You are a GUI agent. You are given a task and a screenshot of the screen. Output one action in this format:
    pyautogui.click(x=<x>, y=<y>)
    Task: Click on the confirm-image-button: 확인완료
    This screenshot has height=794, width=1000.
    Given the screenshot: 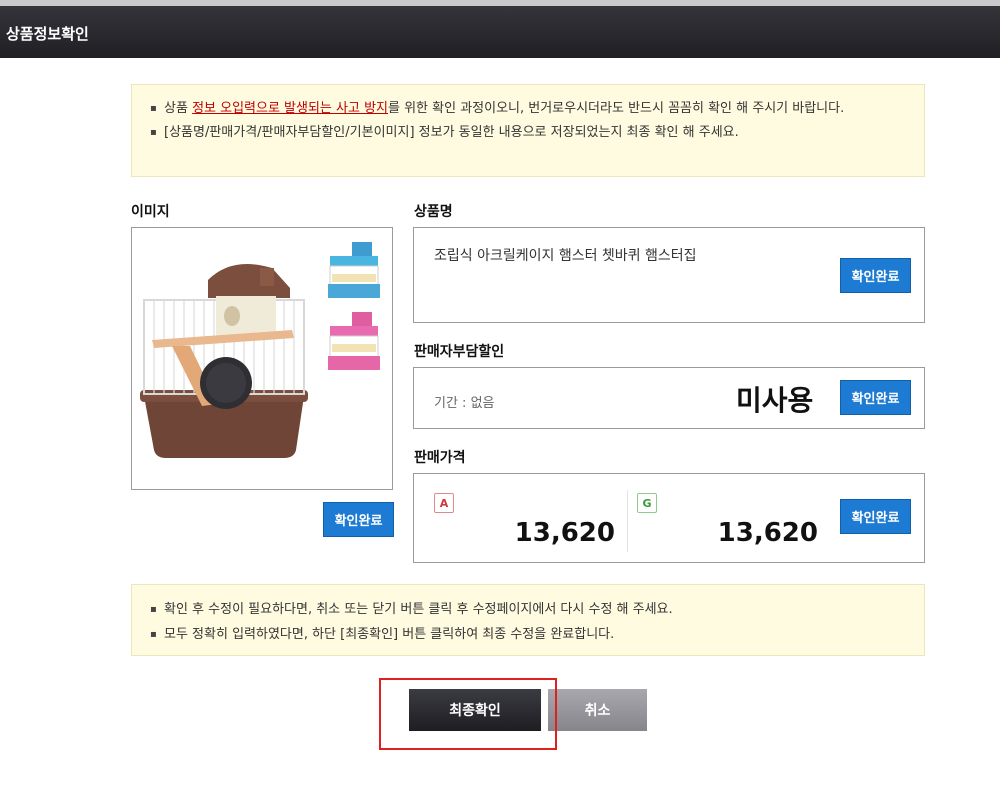 What is the action you would take?
    pyautogui.click(x=358, y=519)
    